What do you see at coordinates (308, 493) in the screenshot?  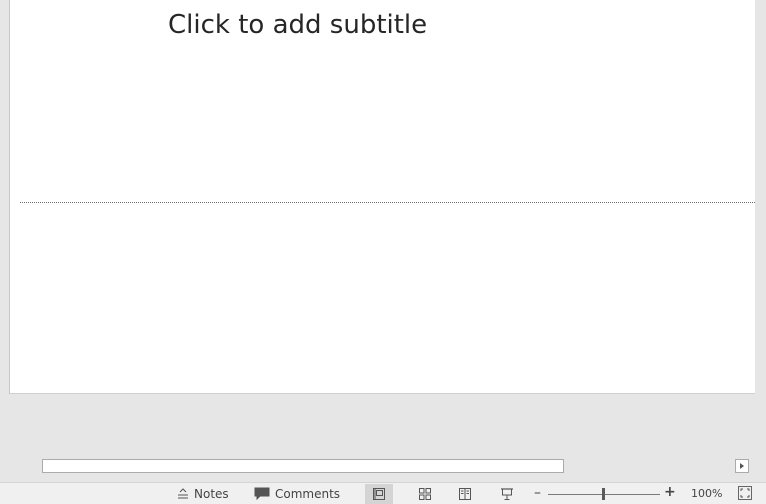 I see `comments-label: Comments` at bounding box center [308, 493].